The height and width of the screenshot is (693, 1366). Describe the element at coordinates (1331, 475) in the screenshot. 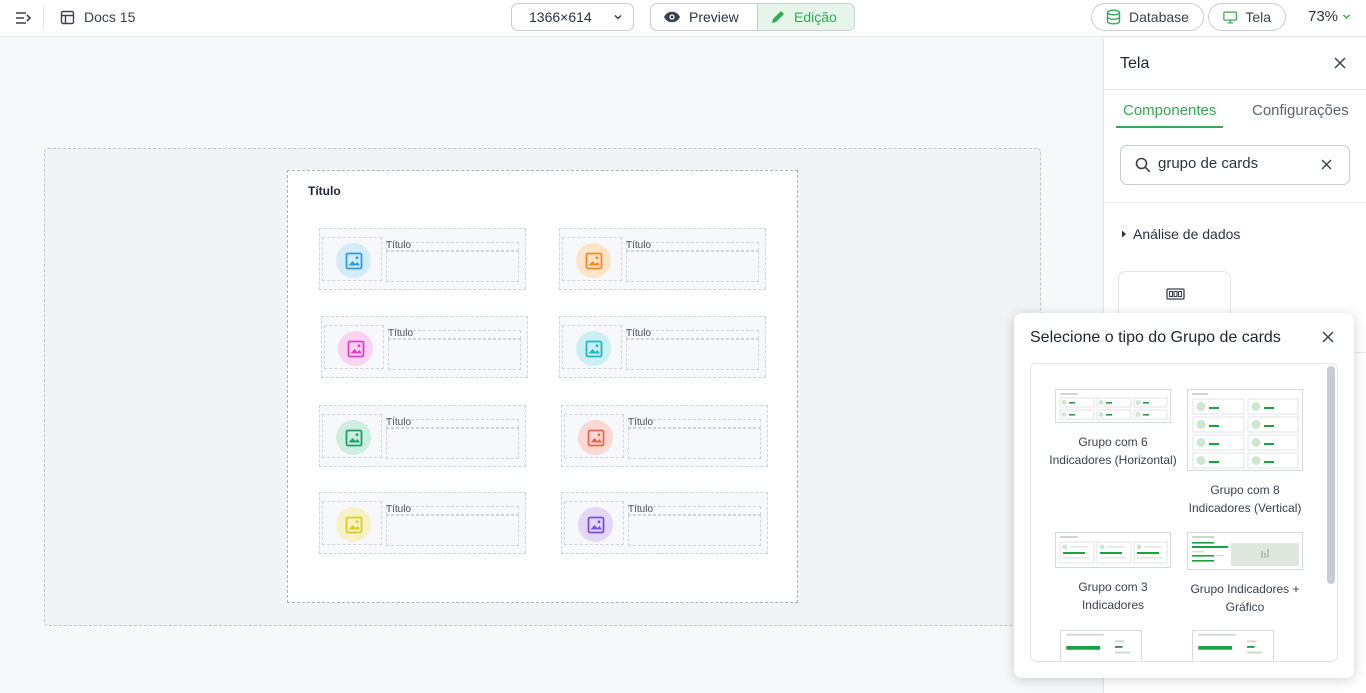

I see `scrollbar` at that location.